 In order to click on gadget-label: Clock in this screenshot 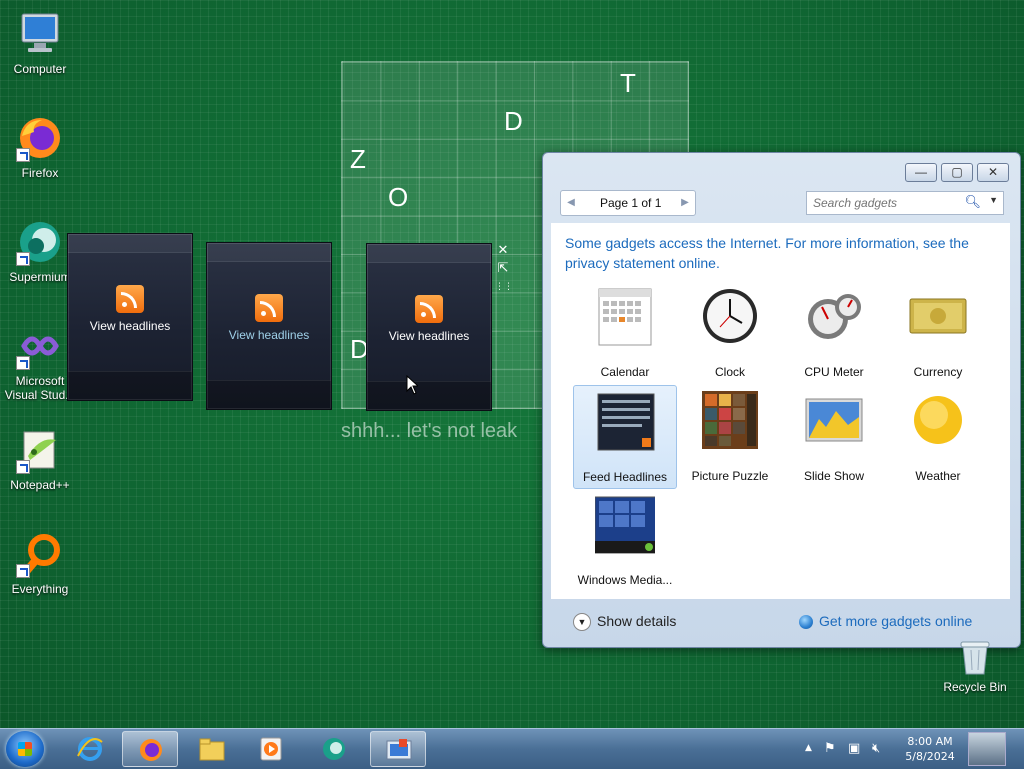, I will do `click(729, 372)`.